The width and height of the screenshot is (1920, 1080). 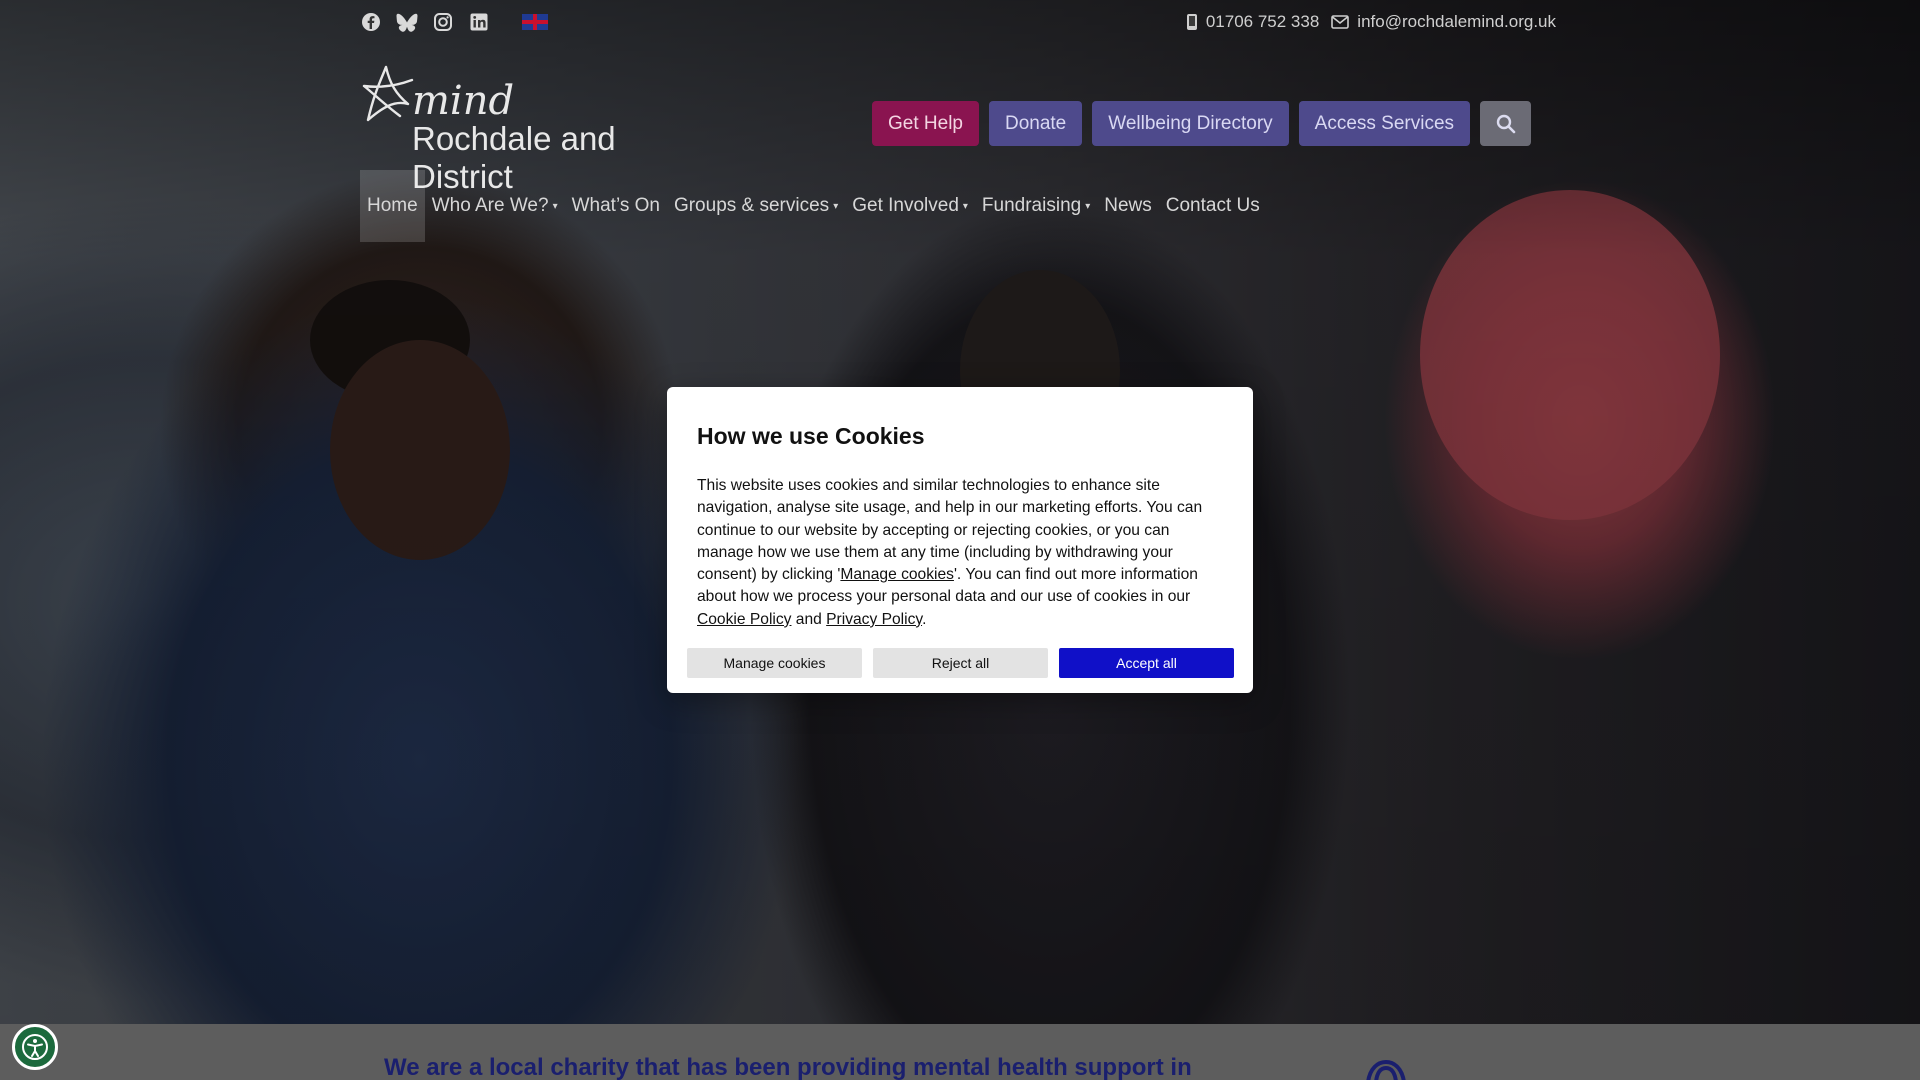 I want to click on nav-item-home: Home, so click(x=392, y=206).